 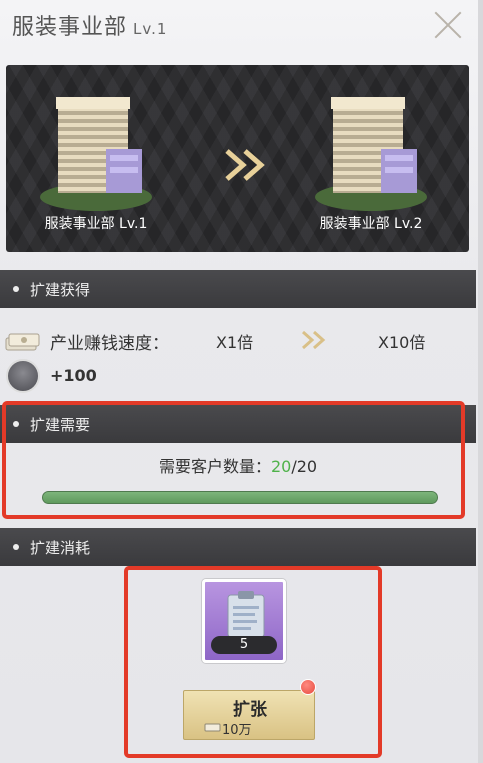 What do you see at coordinates (233, 460) in the screenshot?
I see `highlight-requirement` at bounding box center [233, 460].